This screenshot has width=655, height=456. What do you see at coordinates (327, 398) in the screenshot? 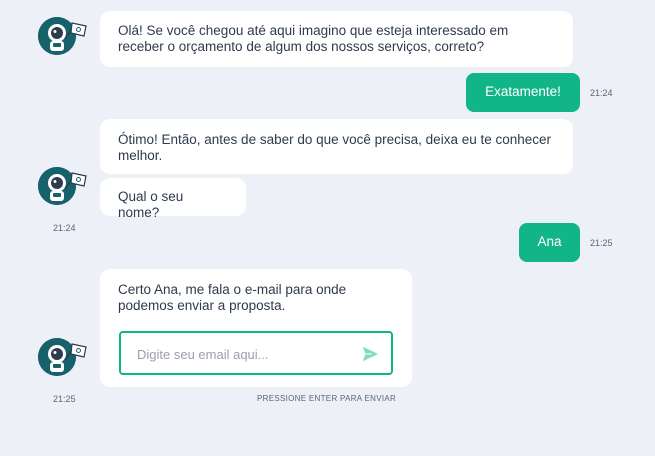
I see `enter-hint: PRESSIONE ENTER PARA ENVIAR` at bounding box center [327, 398].